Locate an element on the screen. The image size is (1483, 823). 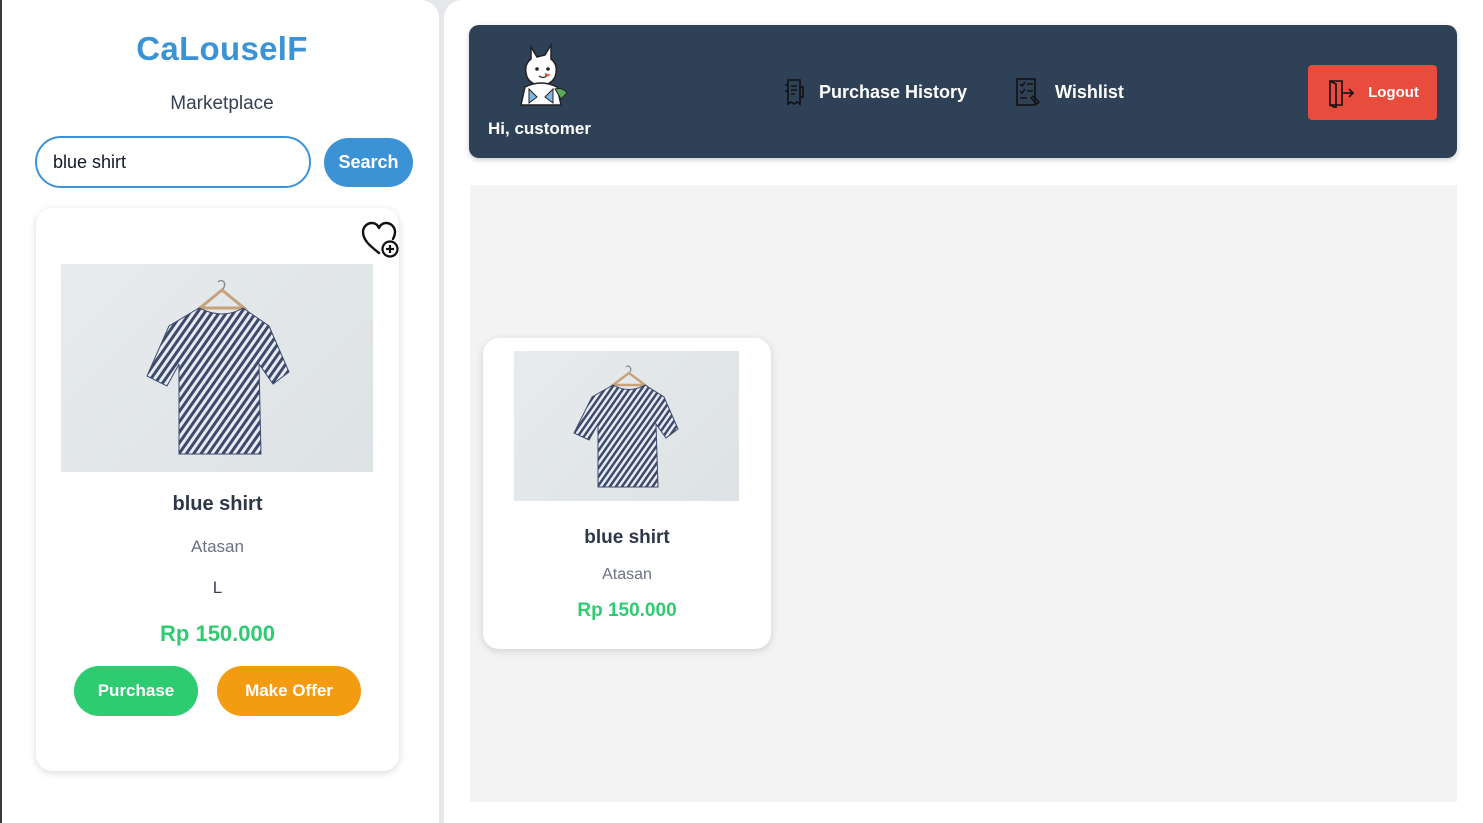
list-icon is located at coordinates (1028, 92).